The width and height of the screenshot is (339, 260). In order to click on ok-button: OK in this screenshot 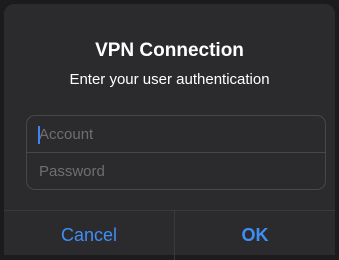, I will do `click(255, 235)`.